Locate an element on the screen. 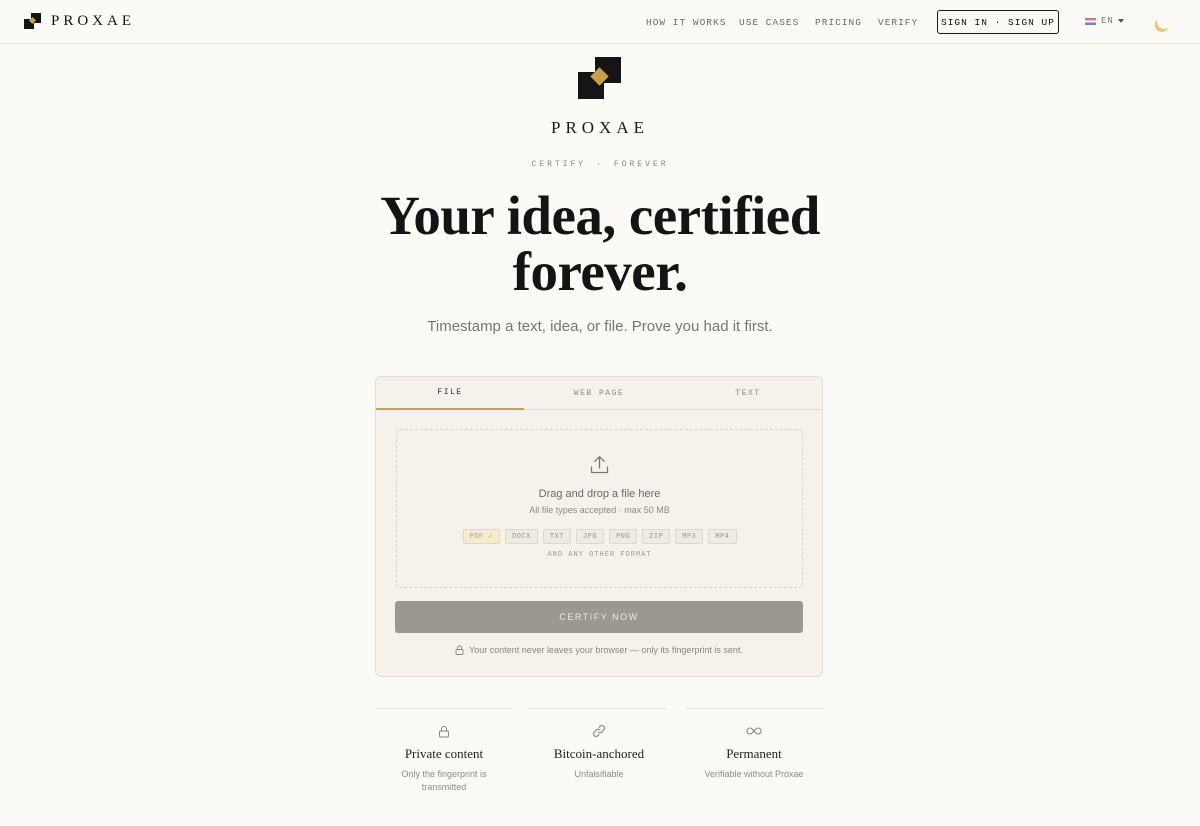 This screenshot has height=826, width=1200. dark-mode-toggle-moon-icon is located at coordinates (1164, 22).